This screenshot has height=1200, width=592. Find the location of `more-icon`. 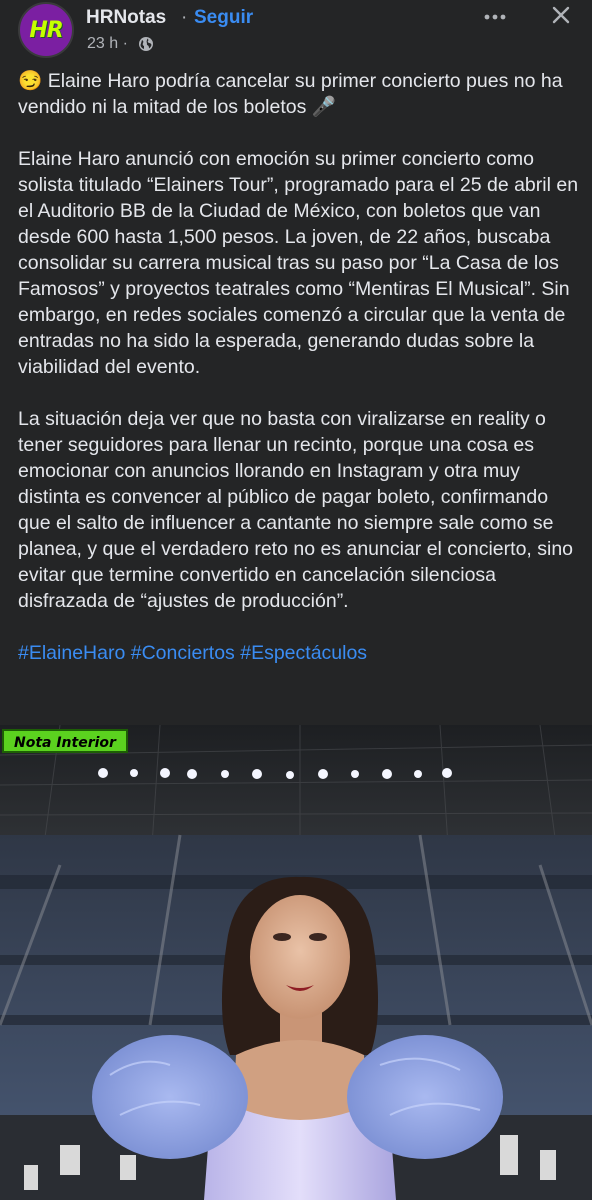

more-icon is located at coordinates (495, 17).